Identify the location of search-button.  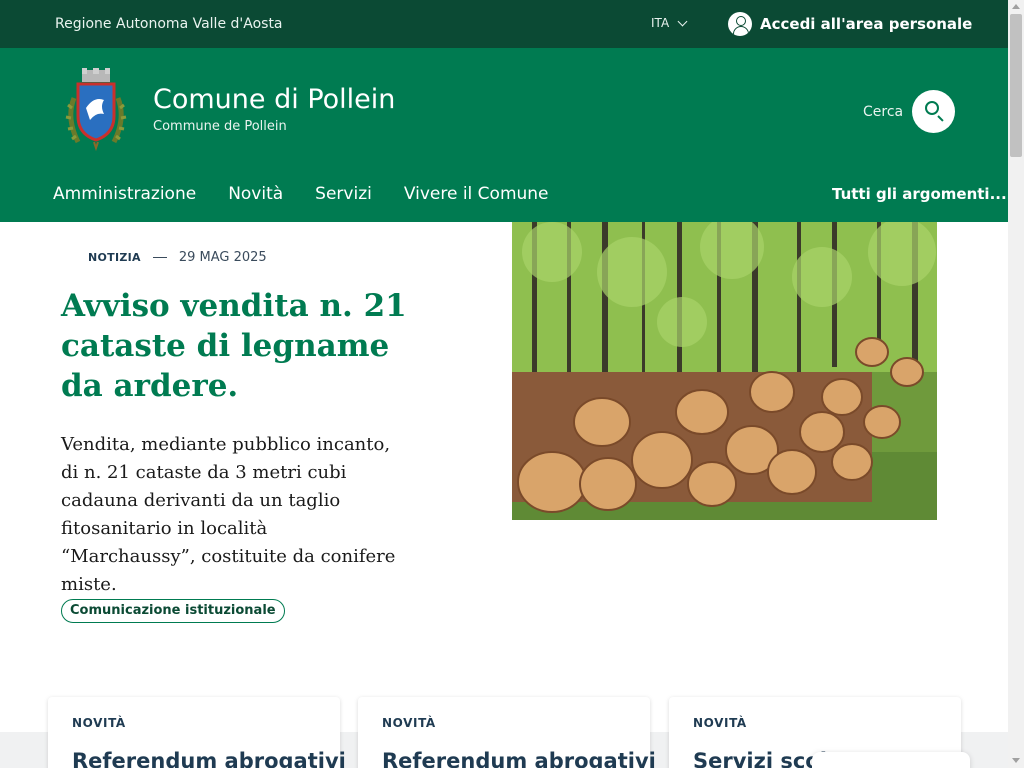
(933, 111).